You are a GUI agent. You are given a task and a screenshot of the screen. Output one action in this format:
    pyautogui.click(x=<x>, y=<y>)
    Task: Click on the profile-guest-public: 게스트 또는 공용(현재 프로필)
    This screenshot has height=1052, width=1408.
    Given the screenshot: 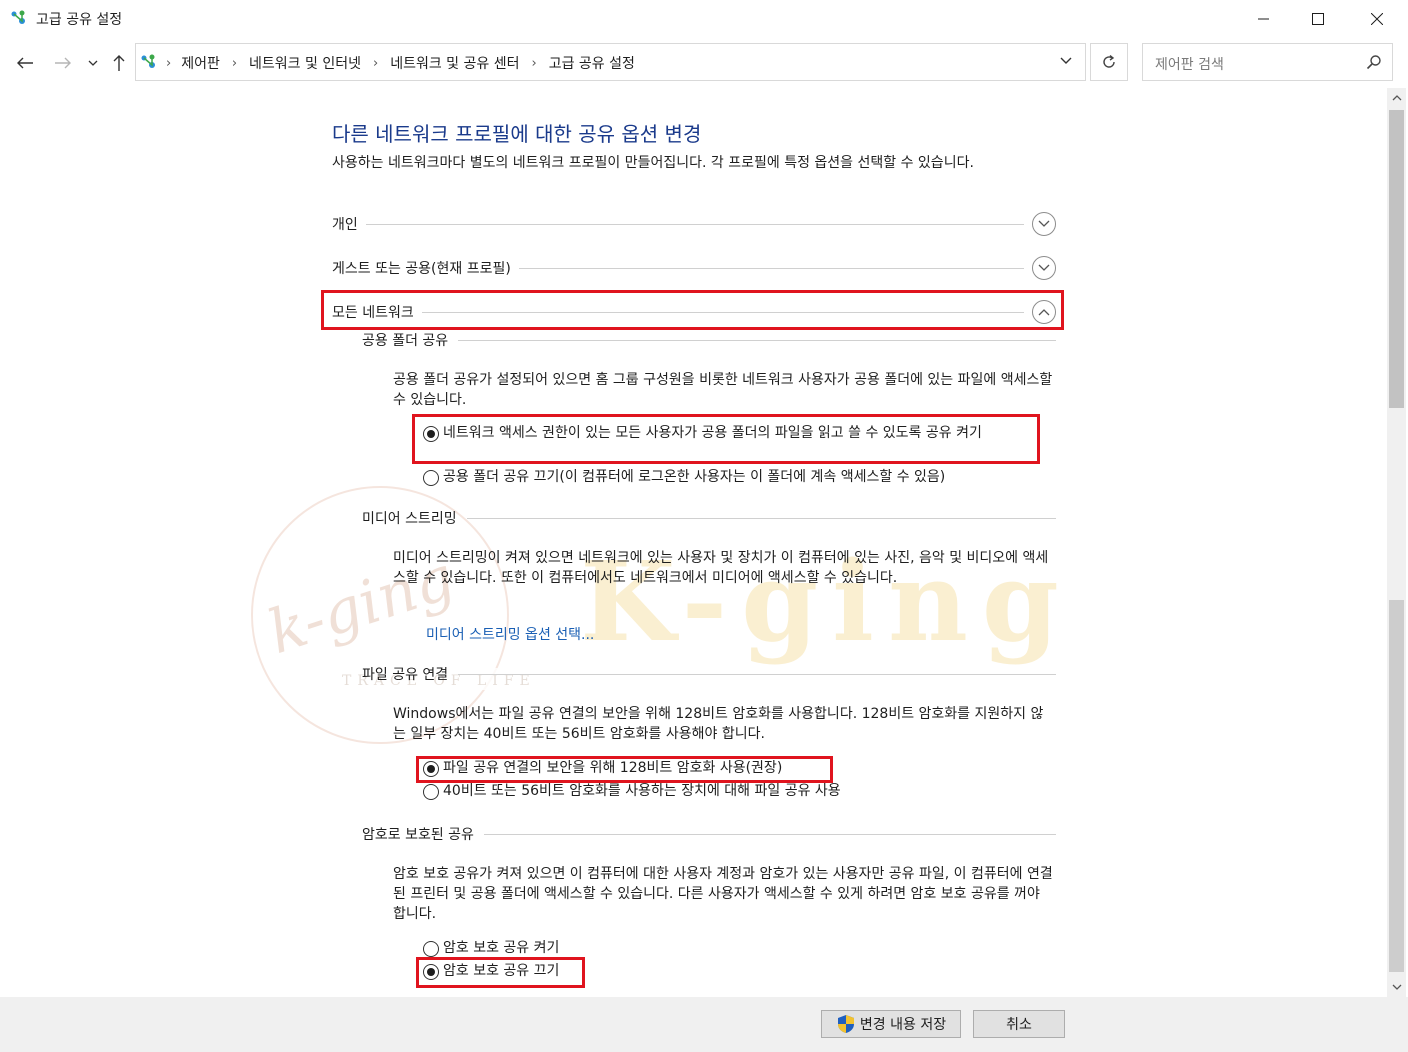 What is the action you would take?
    pyautogui.click(x=694, y=268)
    